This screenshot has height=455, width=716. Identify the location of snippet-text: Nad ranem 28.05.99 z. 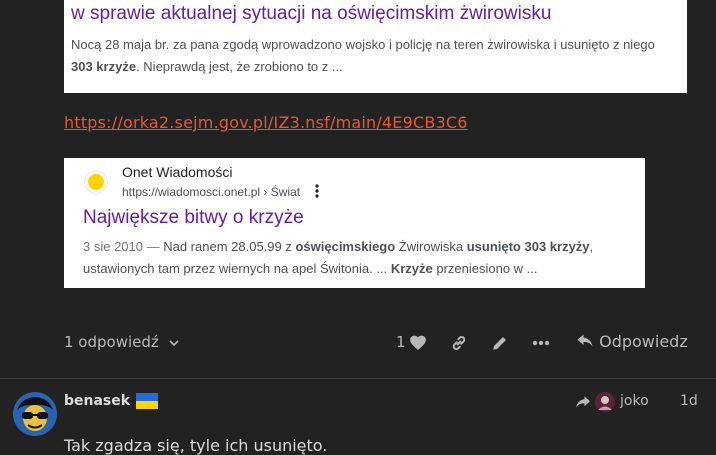
(229, 246).